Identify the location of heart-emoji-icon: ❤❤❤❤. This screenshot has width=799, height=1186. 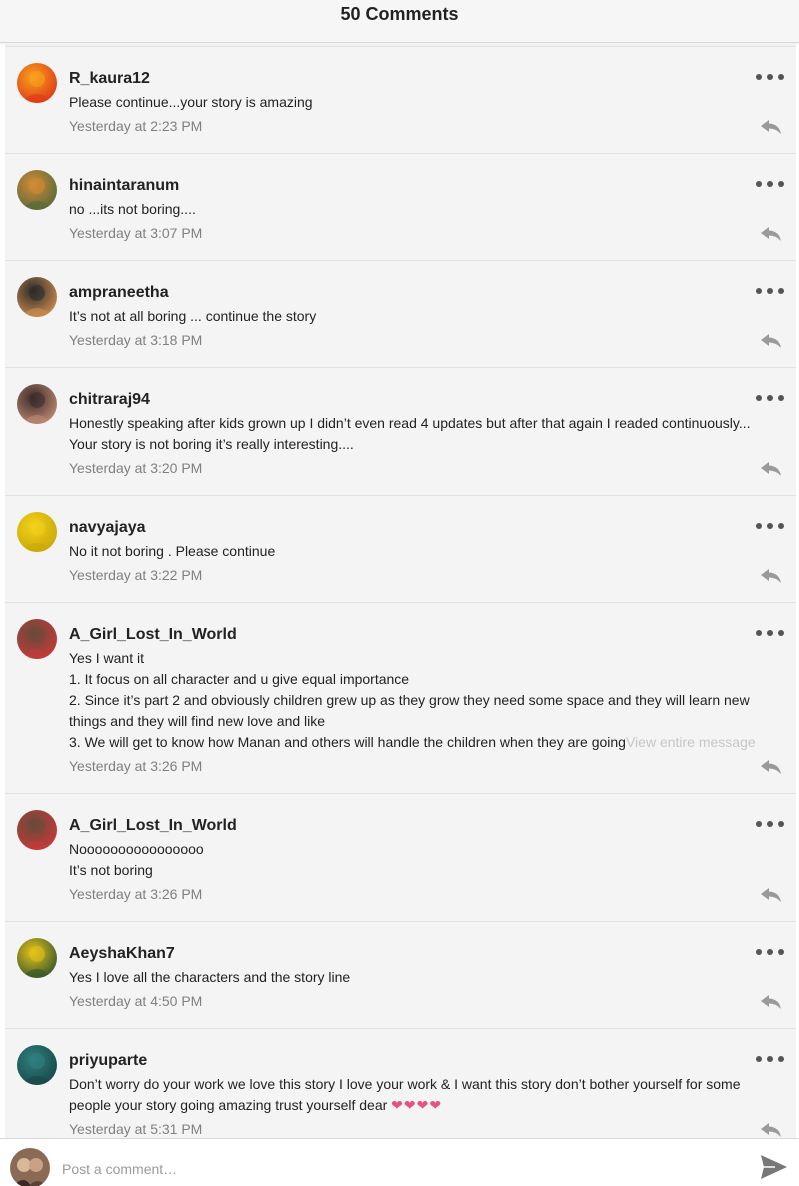
(417, 1105).